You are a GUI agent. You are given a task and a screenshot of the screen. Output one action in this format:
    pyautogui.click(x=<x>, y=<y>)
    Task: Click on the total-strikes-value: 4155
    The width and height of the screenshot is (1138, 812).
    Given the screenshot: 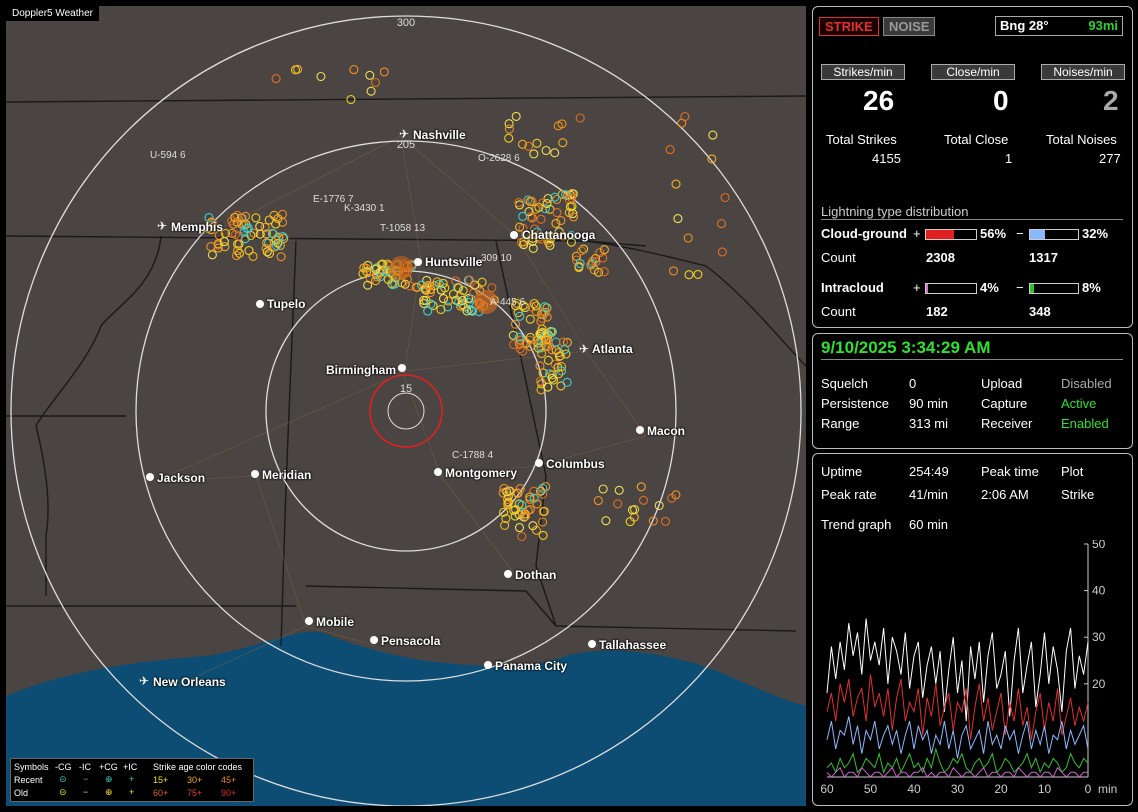 What is the action you would take?
    pyautogui.click(x=886, y=158)
    